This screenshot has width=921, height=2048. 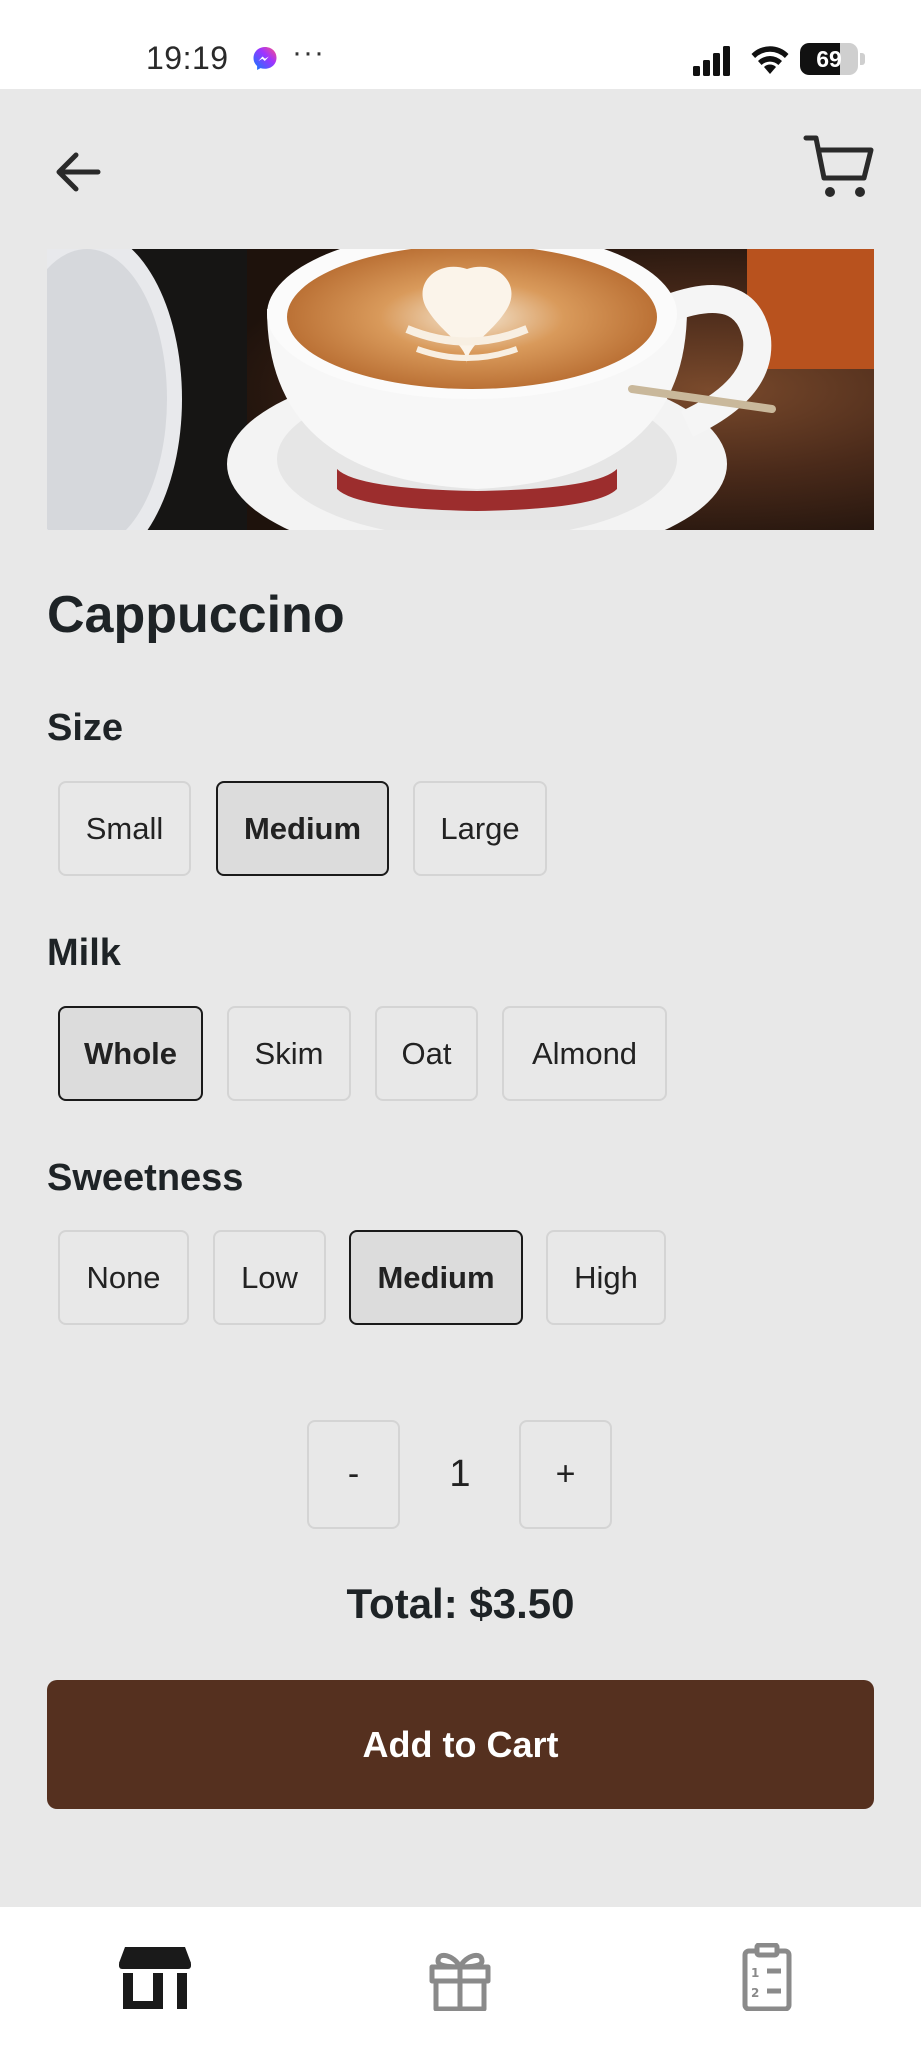 I want to click on quantity-decrement-button: -, so click(x=353, y=1474).